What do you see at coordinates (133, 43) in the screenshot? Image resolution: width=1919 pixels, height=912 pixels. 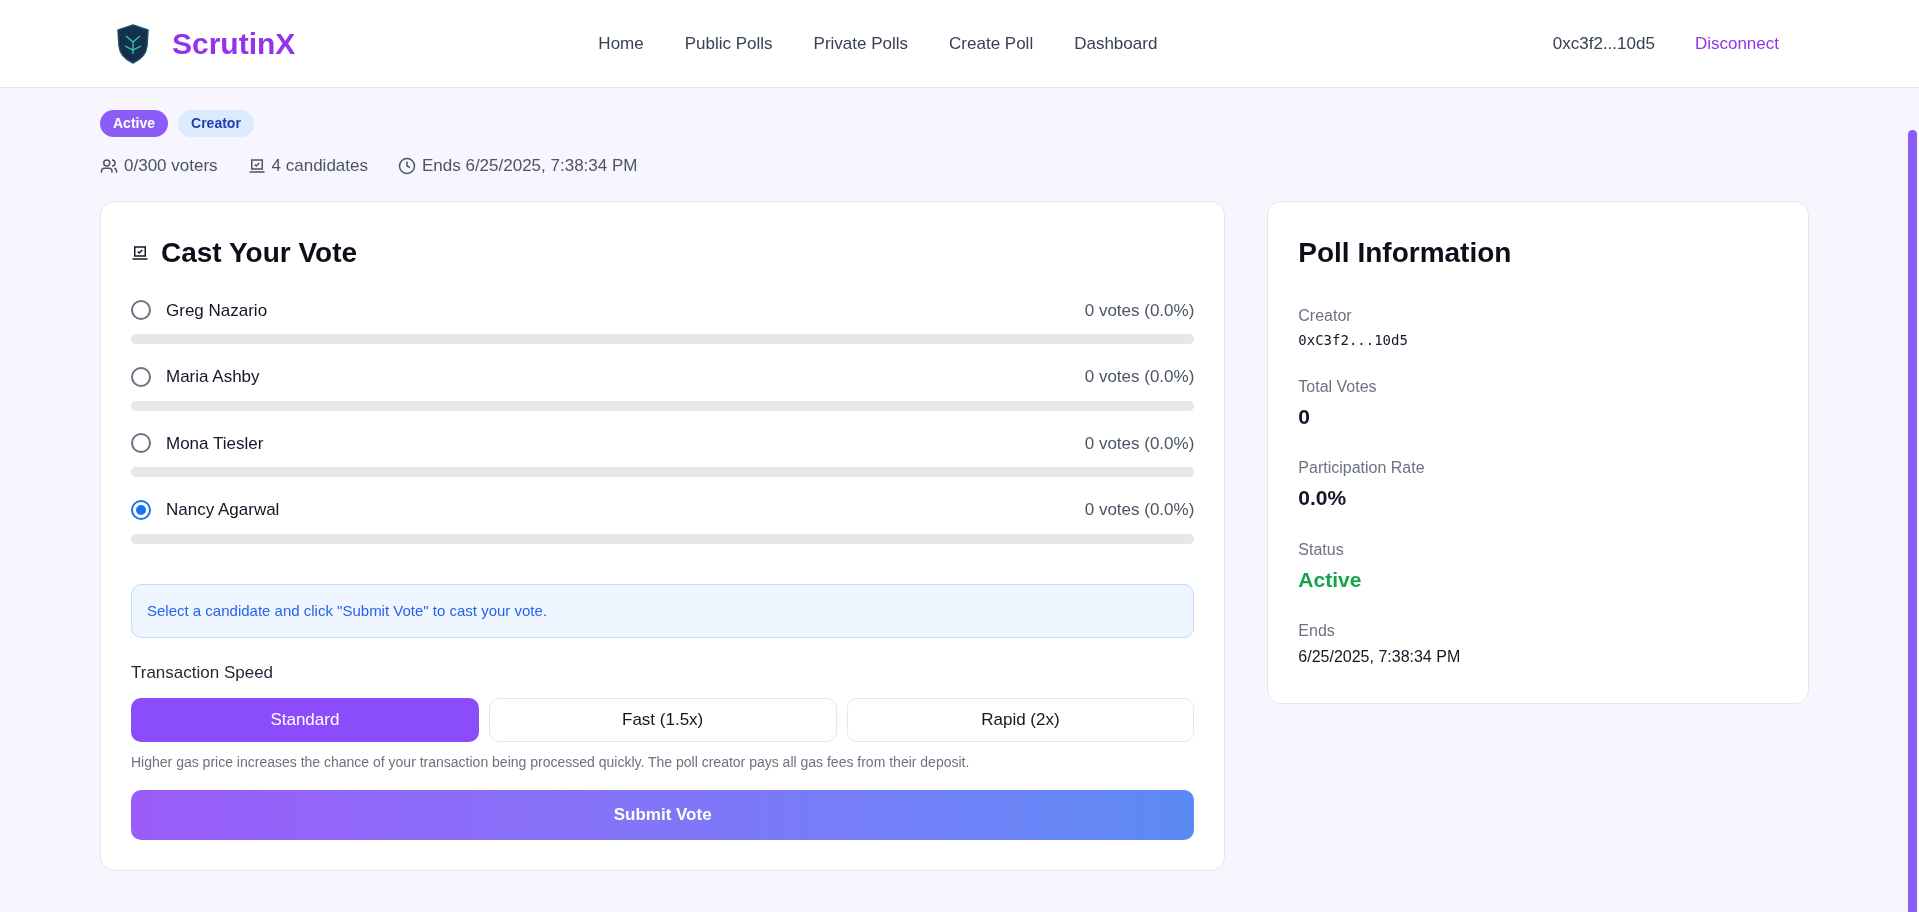 I see `shield-logo-icon` at bounding box center [133, 43].